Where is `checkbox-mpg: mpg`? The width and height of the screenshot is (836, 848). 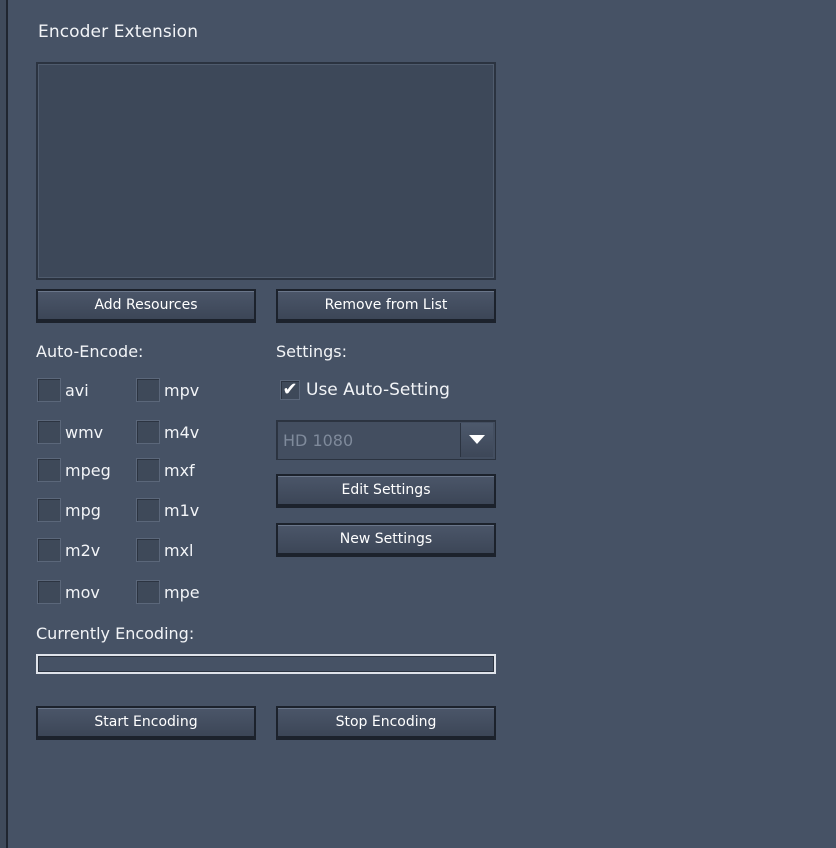
checkbox-mpg: mpg is located at coordinates (69, 510).